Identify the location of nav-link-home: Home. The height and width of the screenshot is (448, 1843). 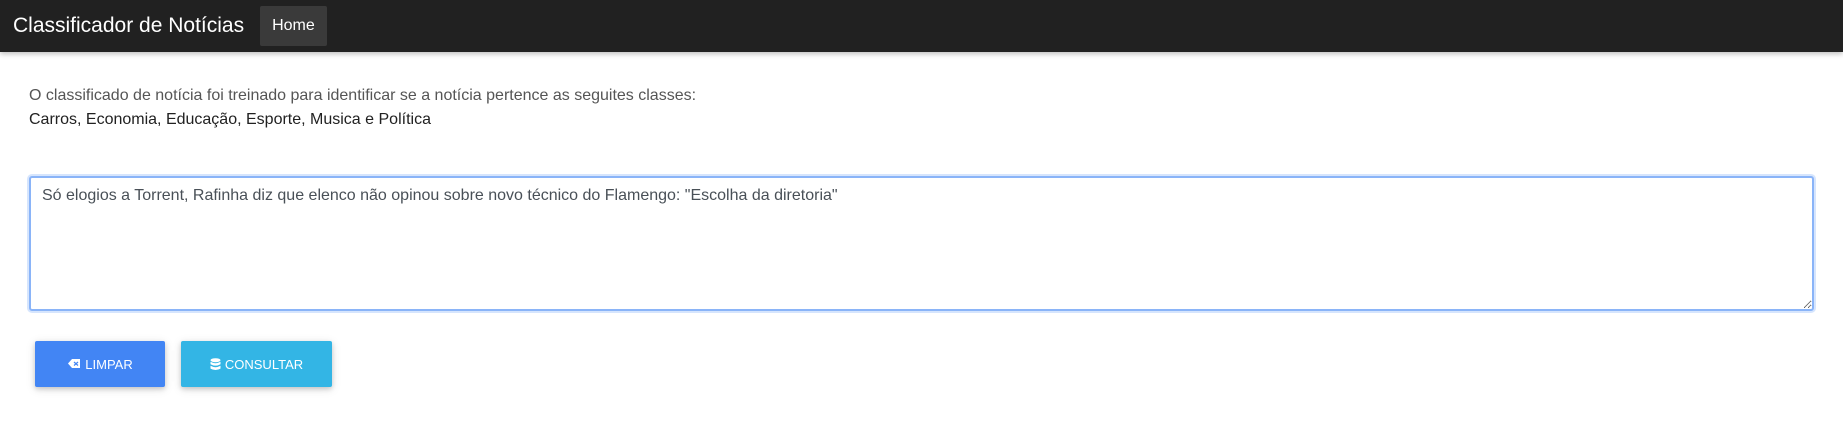
(293, 26).